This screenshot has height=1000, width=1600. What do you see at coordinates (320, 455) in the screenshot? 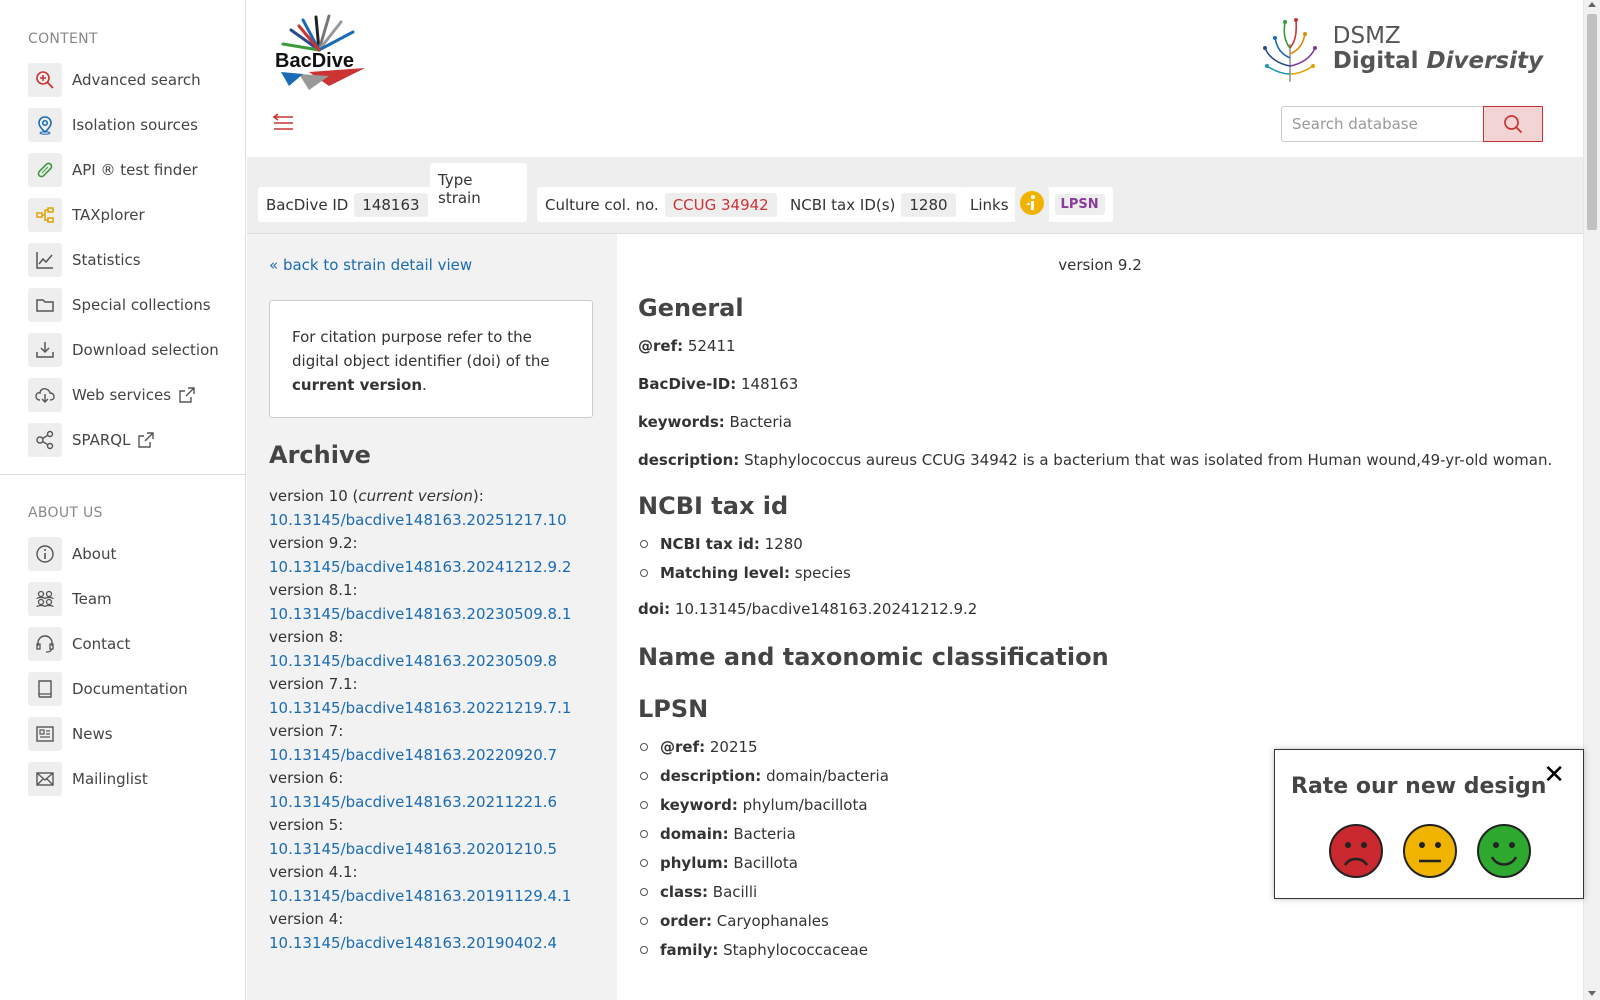
I see `archive-title: Archive` at bounding box center [320, 455].